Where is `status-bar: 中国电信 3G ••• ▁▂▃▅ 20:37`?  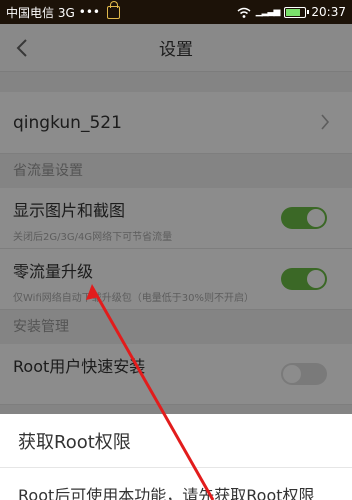
status-bar: 中国电信 3G ••• ▁▂▃▅ 20:37 is located at coordinates (176, 12).